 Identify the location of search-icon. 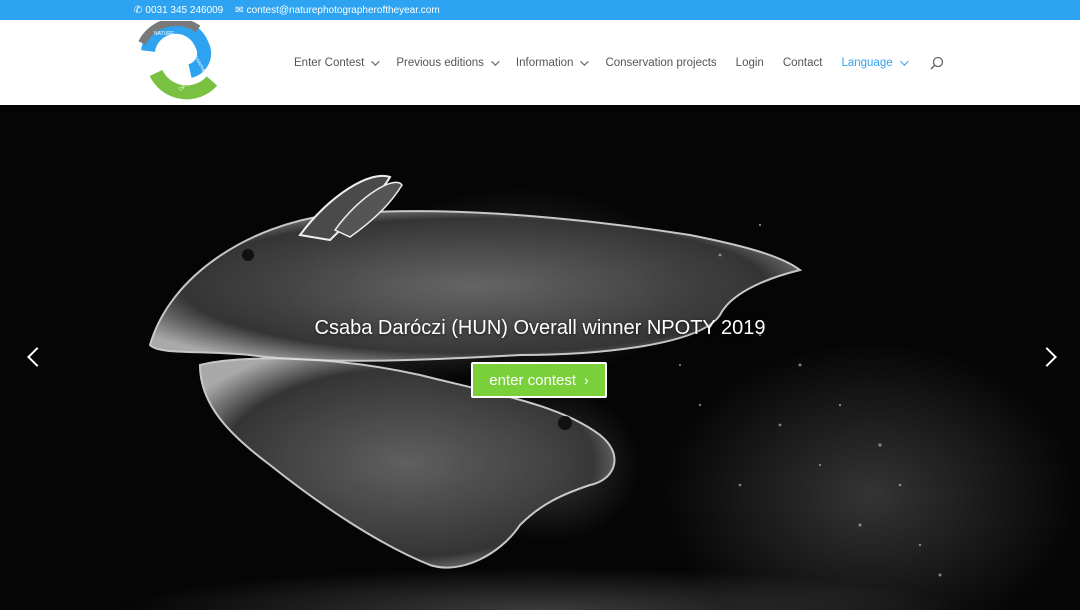
(937, 63).